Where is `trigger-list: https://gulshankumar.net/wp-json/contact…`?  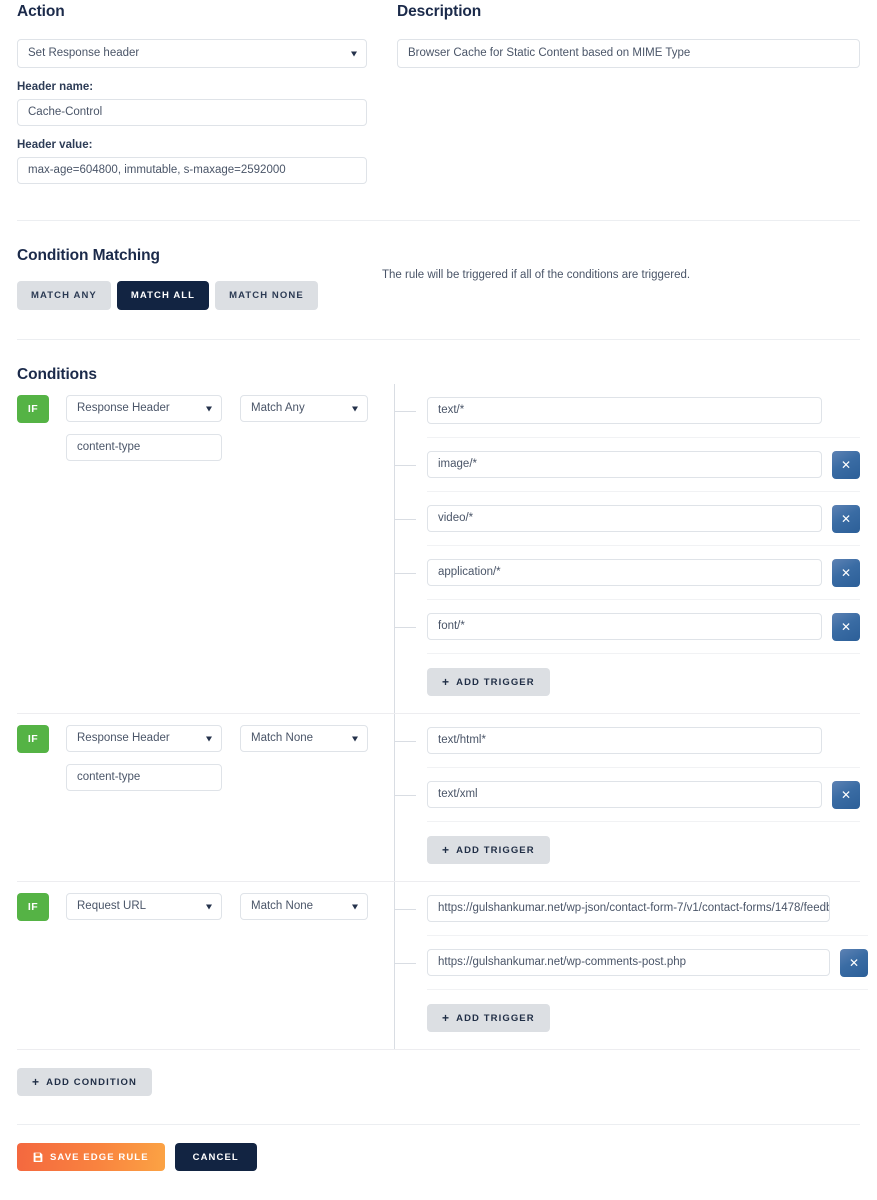 trigger-list: https://gulshankumar.net/wp-json/contact… is located at coordinates (631, 965).